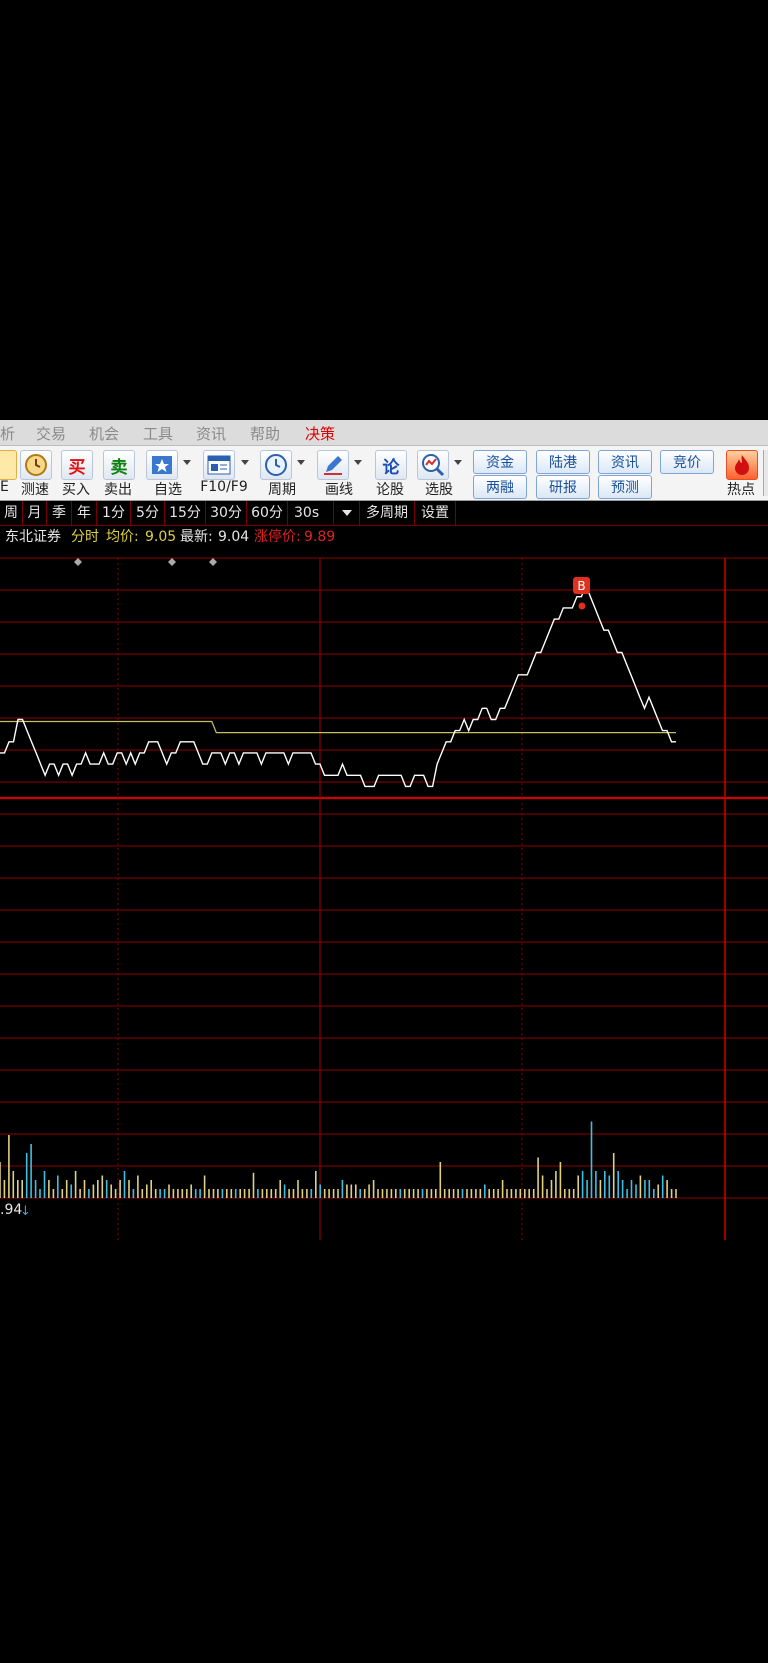  Describe the element at coordinates (77, 465) in the screenshot. I see `buy-icon: 买` at that location.